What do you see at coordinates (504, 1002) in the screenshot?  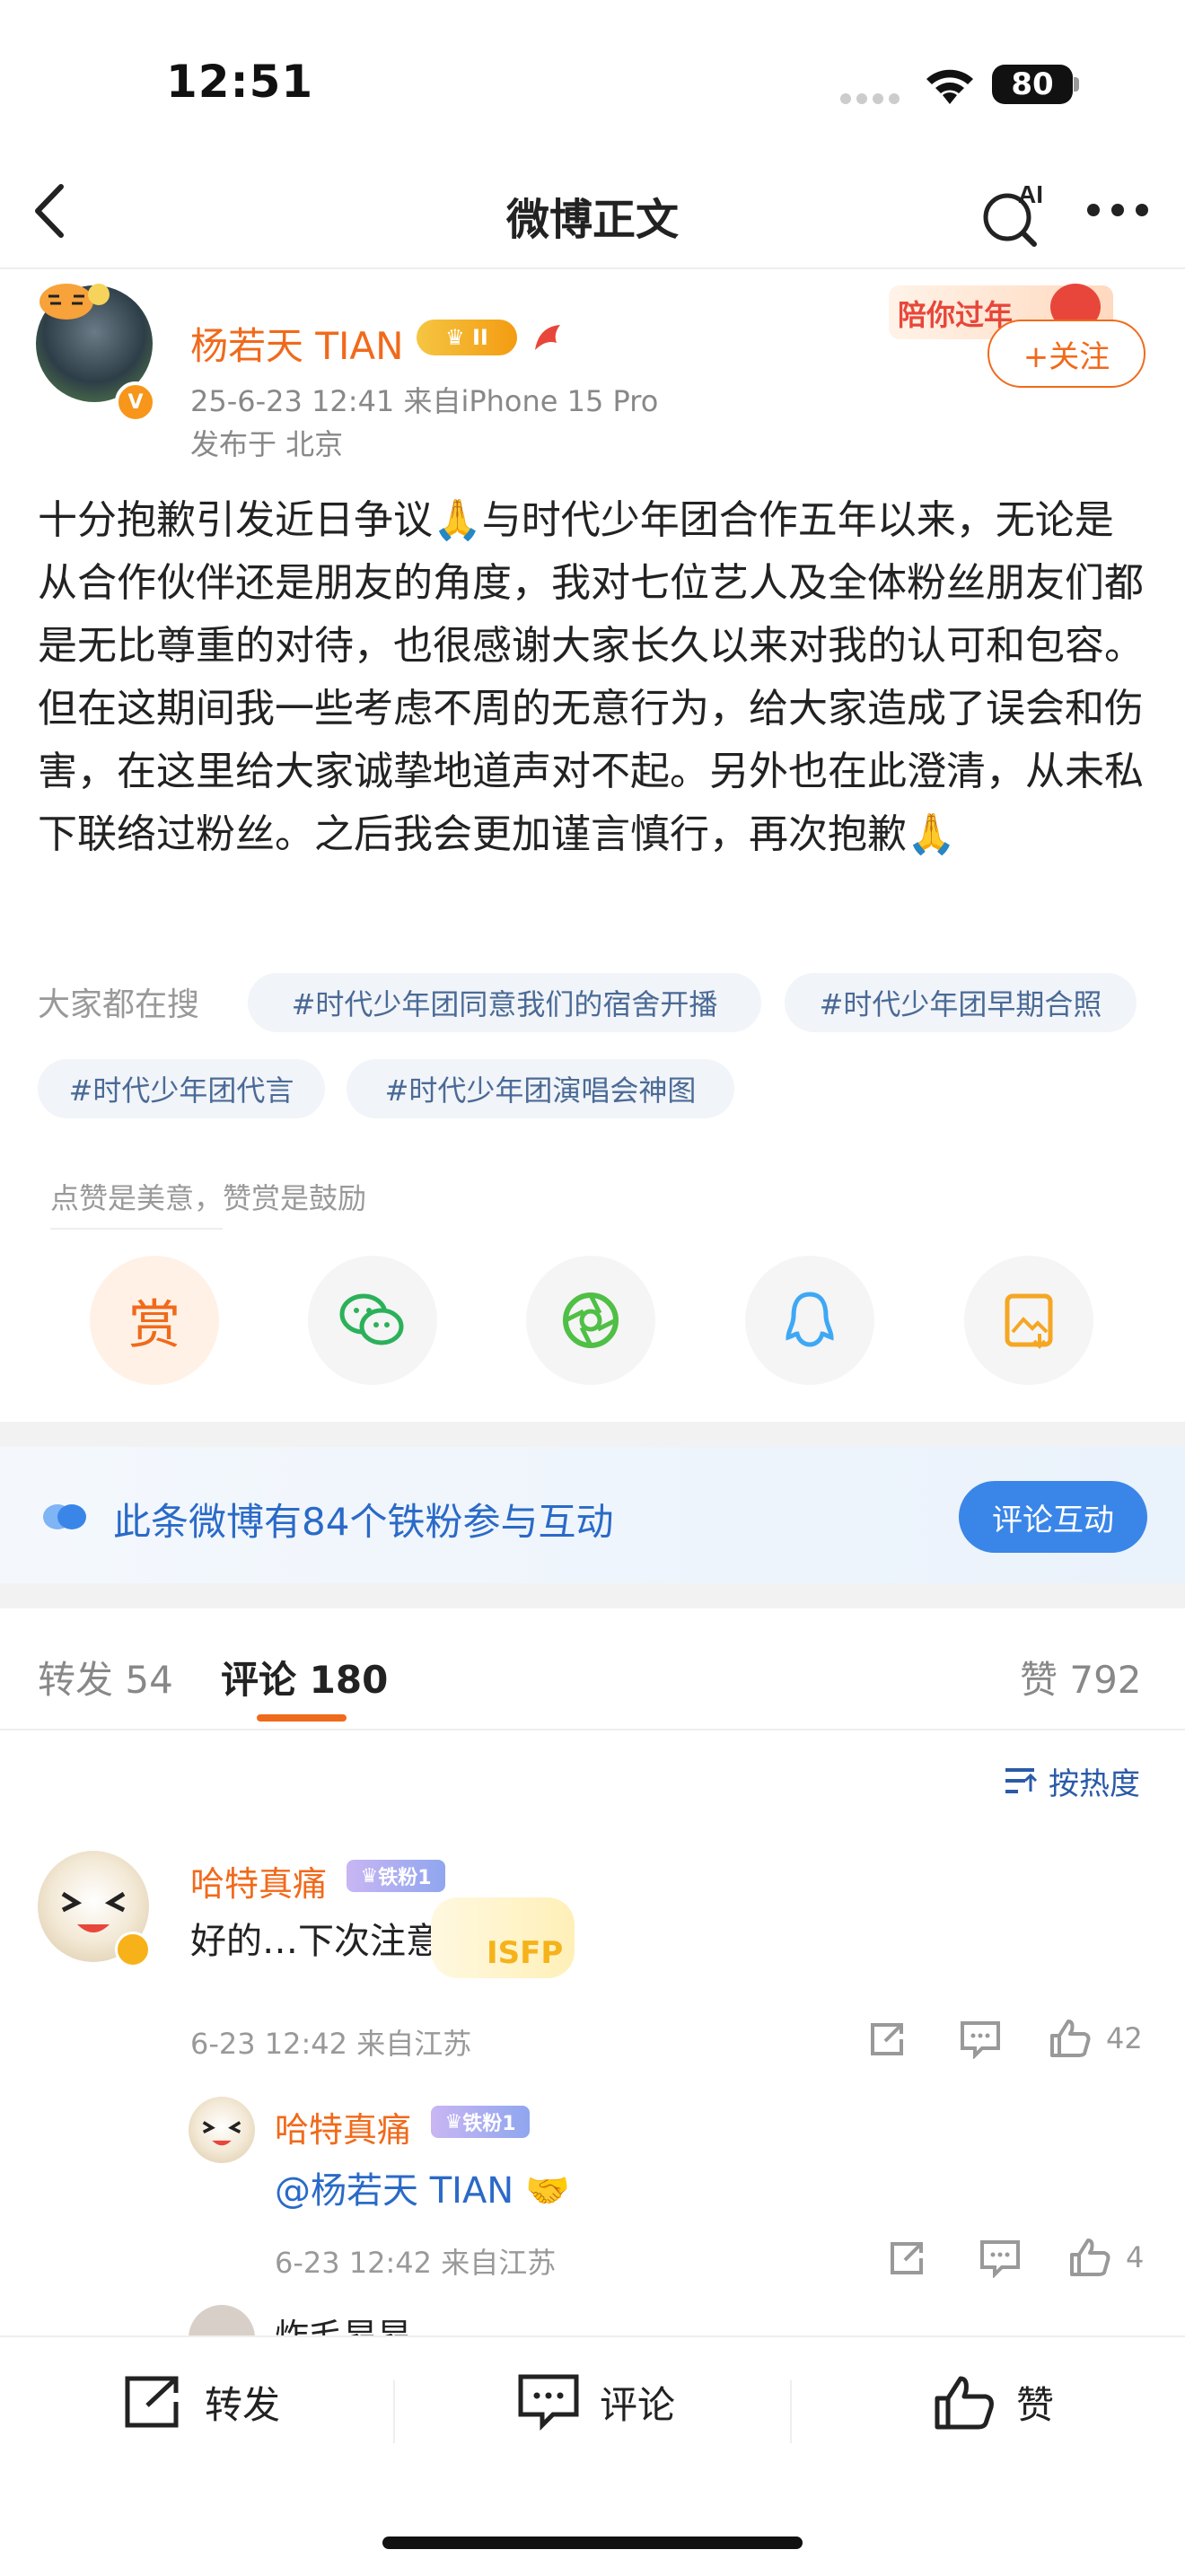 I see `hot-search-tag: #时代少年团同意我们的宿舍开播` at bounding box center [504, 1002].